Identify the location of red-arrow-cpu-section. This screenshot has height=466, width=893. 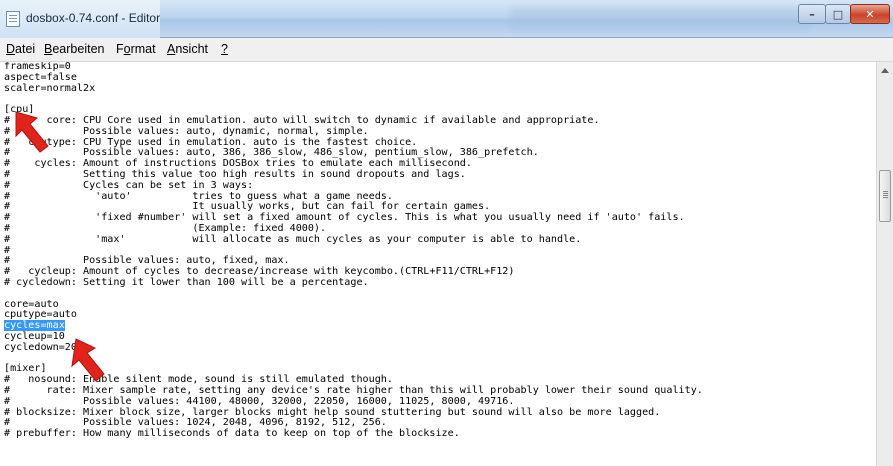
(32, 132).